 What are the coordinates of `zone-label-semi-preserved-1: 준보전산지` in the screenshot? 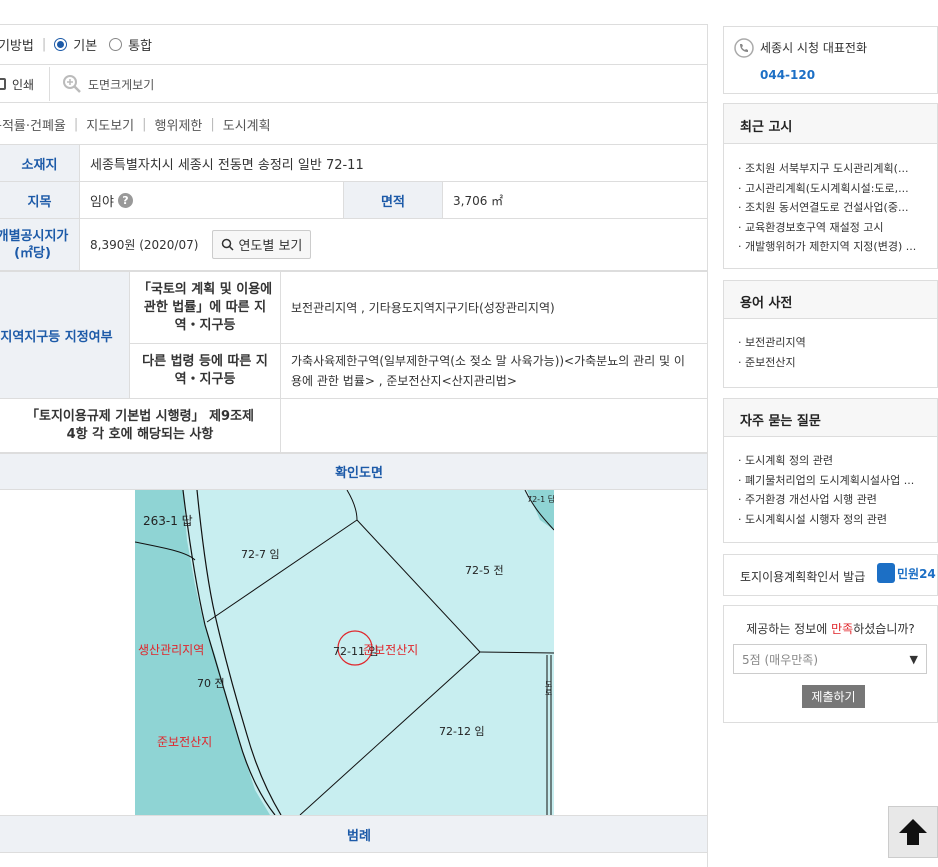 It's located at (391, 650).